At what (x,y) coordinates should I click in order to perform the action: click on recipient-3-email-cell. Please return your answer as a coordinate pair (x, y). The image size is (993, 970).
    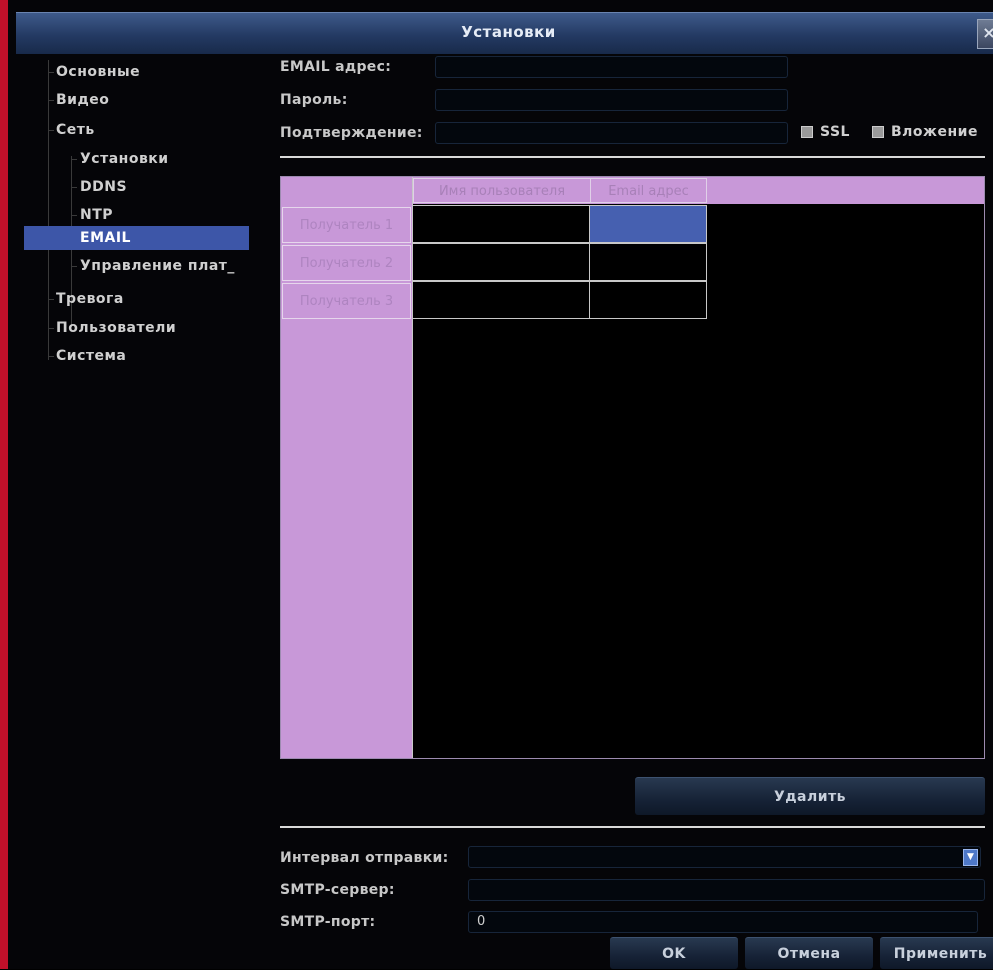
    Looking at the image, I should click on (648, 300).